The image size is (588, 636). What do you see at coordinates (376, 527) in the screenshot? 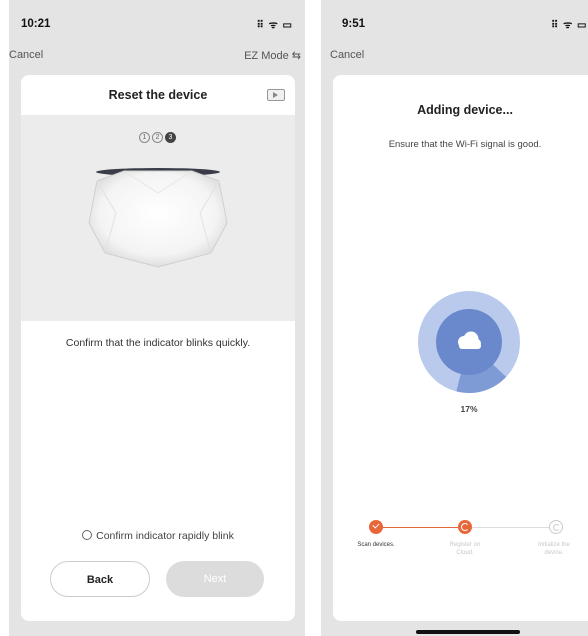
I see `step-scan-icon` at bounding box center [376, 527].